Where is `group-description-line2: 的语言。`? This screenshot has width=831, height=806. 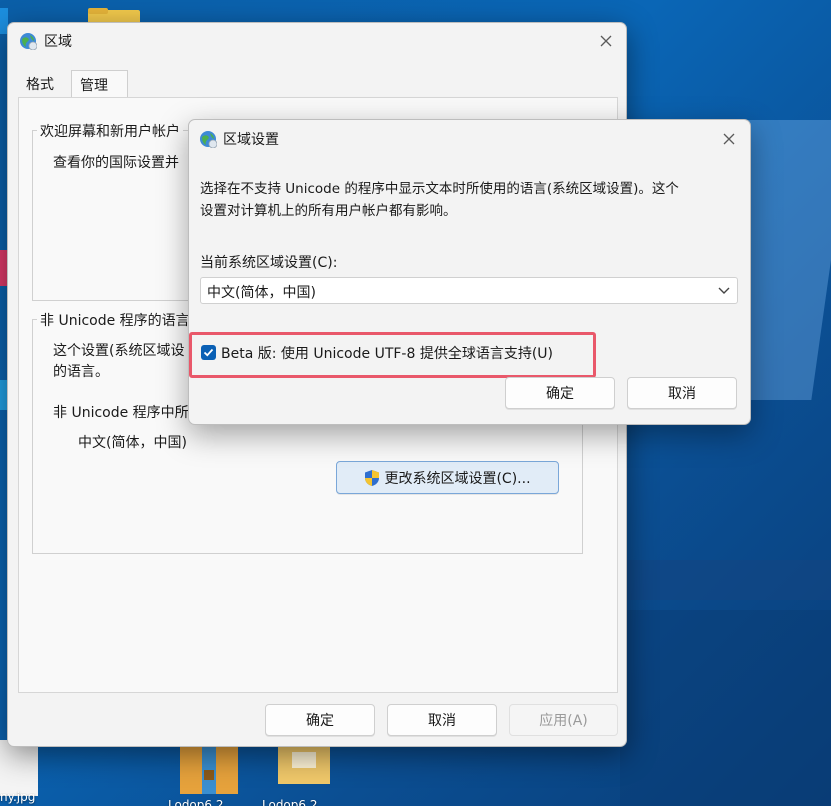 group-description-line2: 的语言。 is located at coordinates (81, 372).